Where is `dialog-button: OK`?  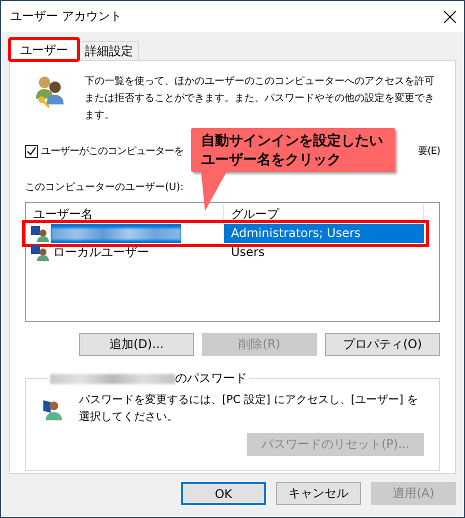
dialog-button: OK is located at coordinates (223, 493).